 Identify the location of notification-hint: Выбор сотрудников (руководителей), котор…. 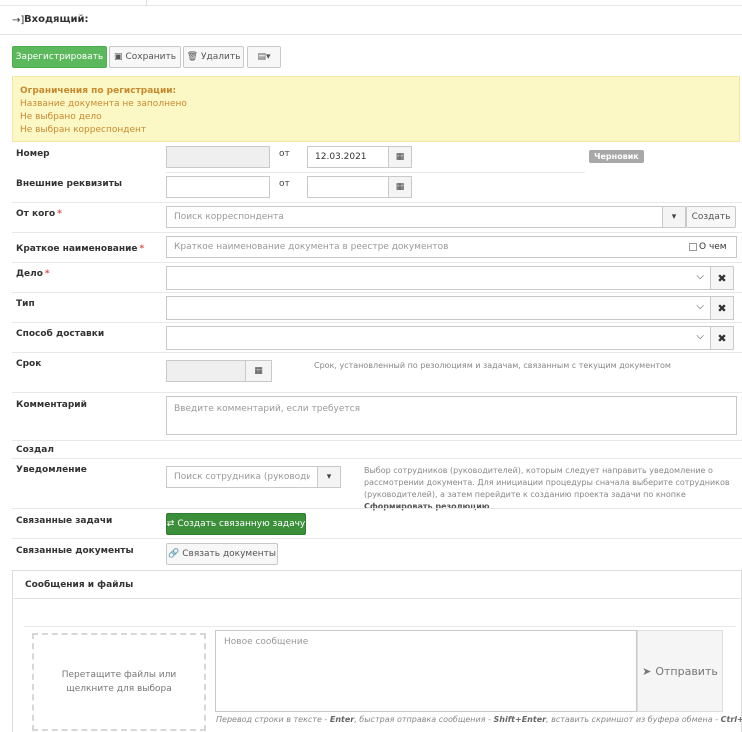
(550, 489).